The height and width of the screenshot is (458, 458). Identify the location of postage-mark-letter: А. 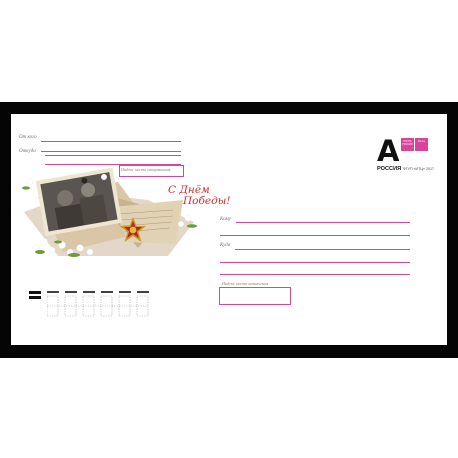
(388, 151).